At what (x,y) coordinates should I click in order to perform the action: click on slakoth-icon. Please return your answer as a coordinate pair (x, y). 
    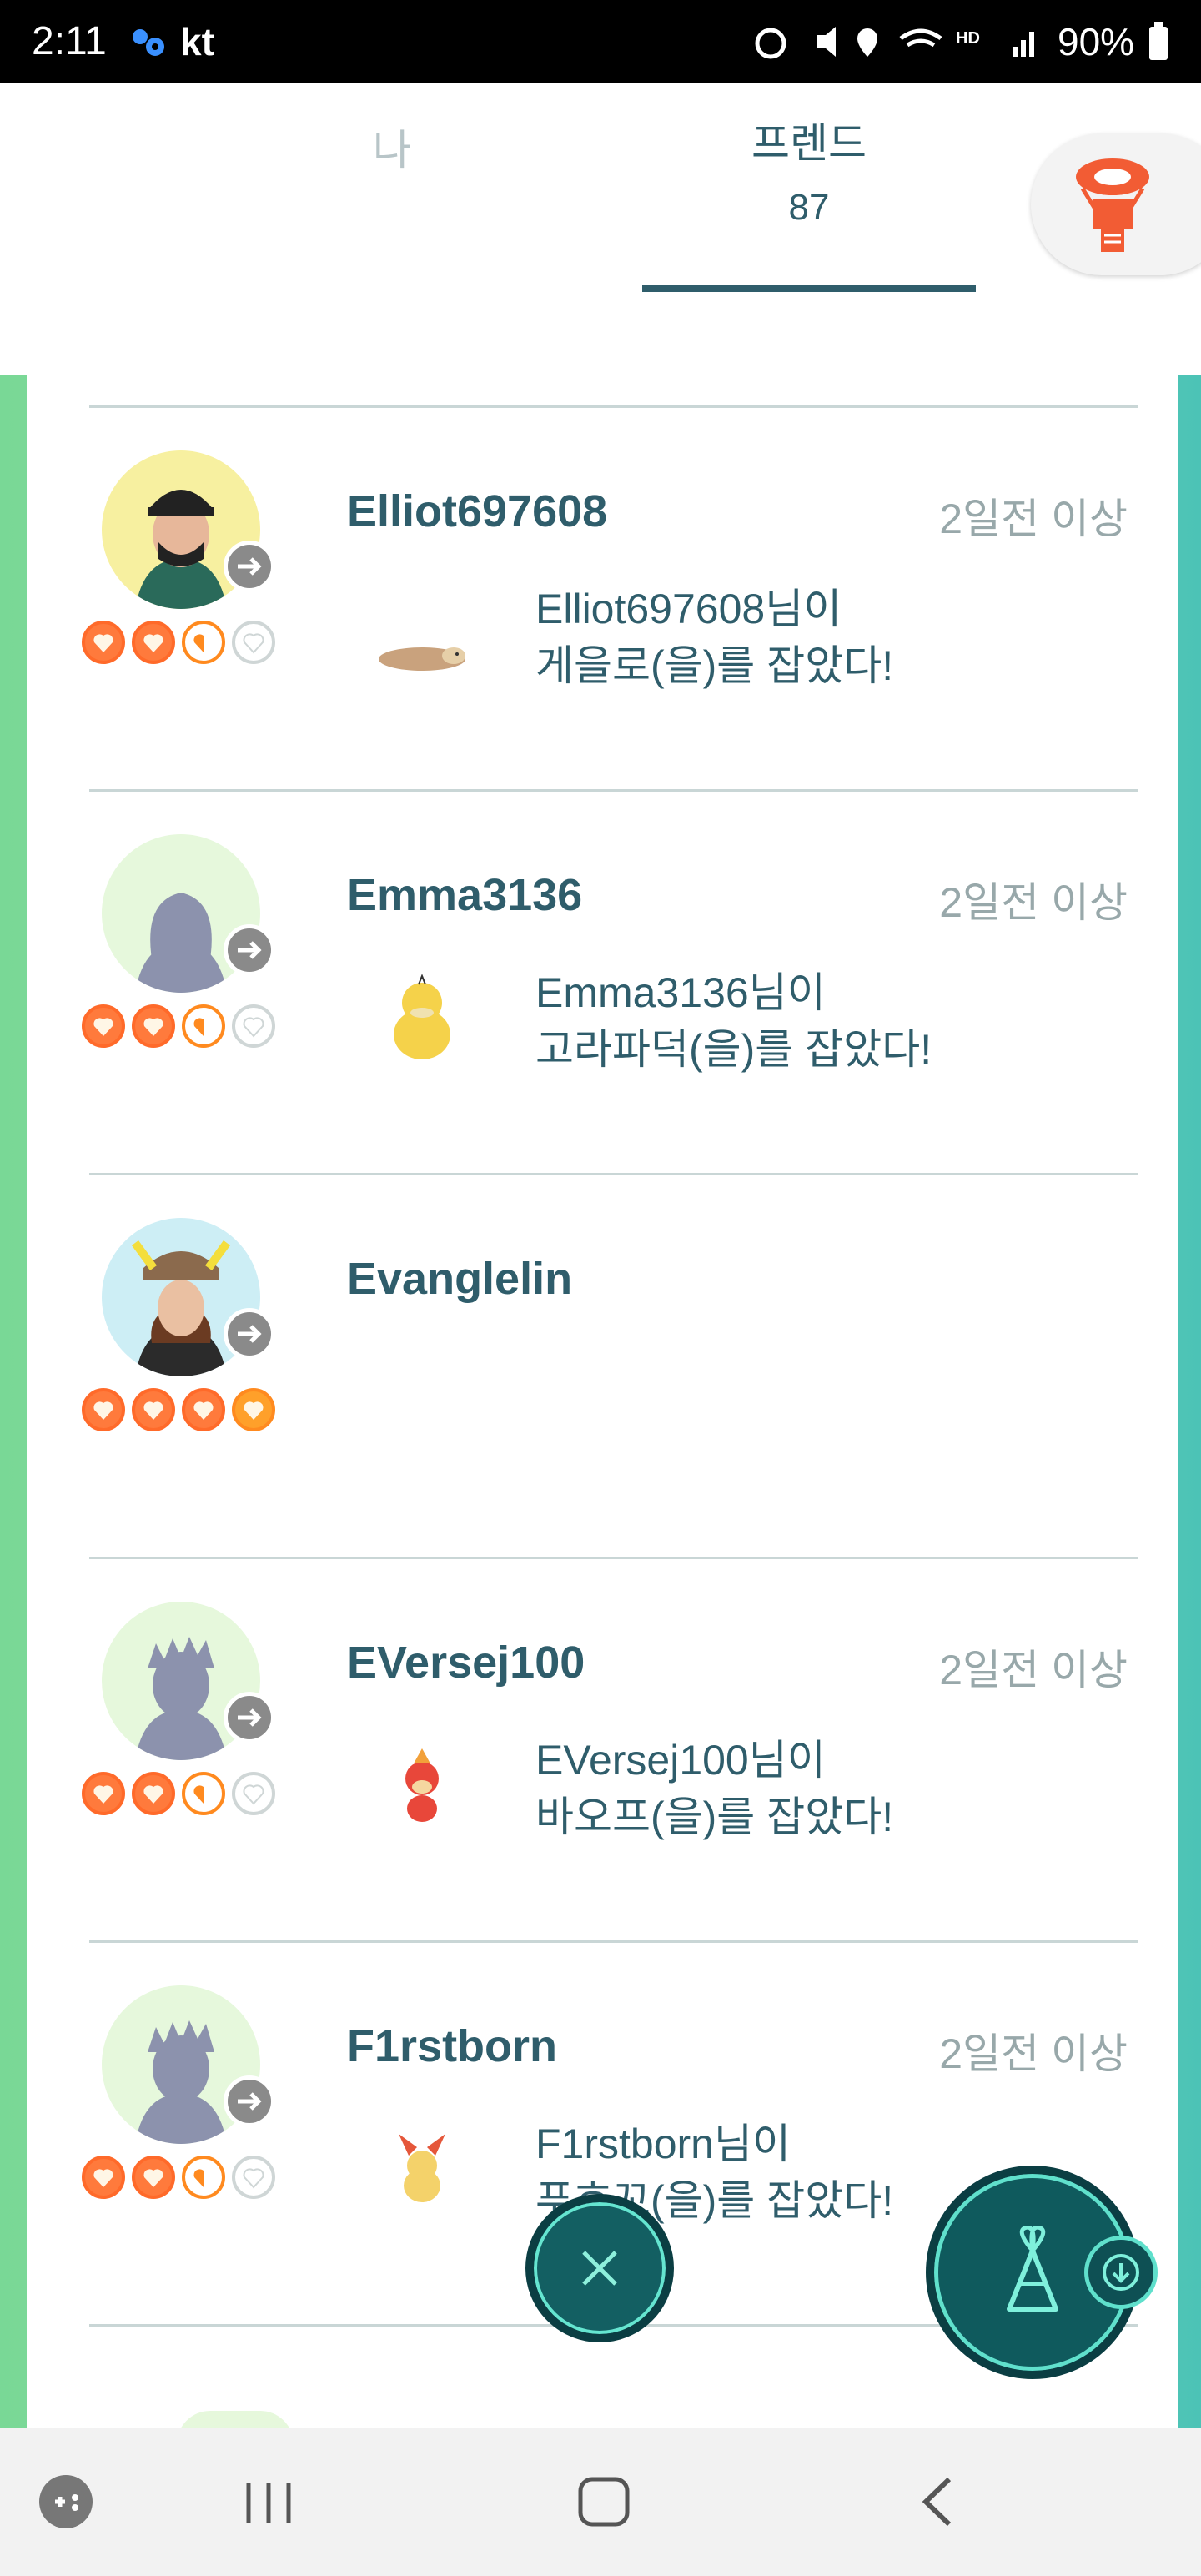
    Looking at the image, I should click on (422, 659).